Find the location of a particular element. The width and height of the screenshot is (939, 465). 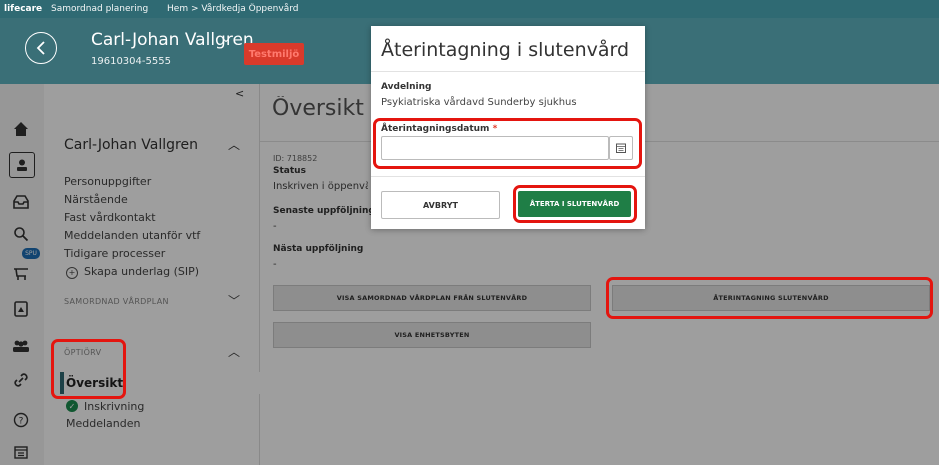

chevron-left-icon is located at coordinates (40, 48).